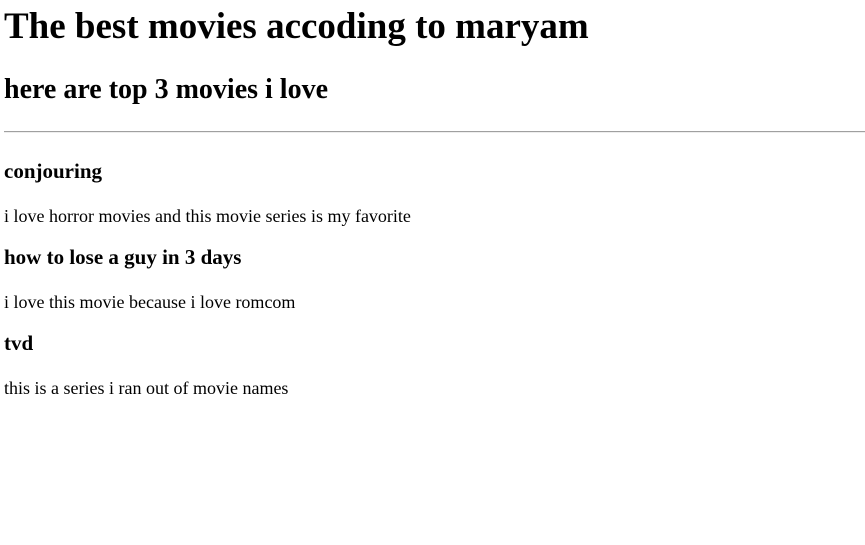 Image resolution: width=865 pixels, height=545 pixels. What do you see at coordinates (123, 257) in the screenshot?
I see `movie-title: how to lose a guy in 3 days` at bounding box center [123, 257].